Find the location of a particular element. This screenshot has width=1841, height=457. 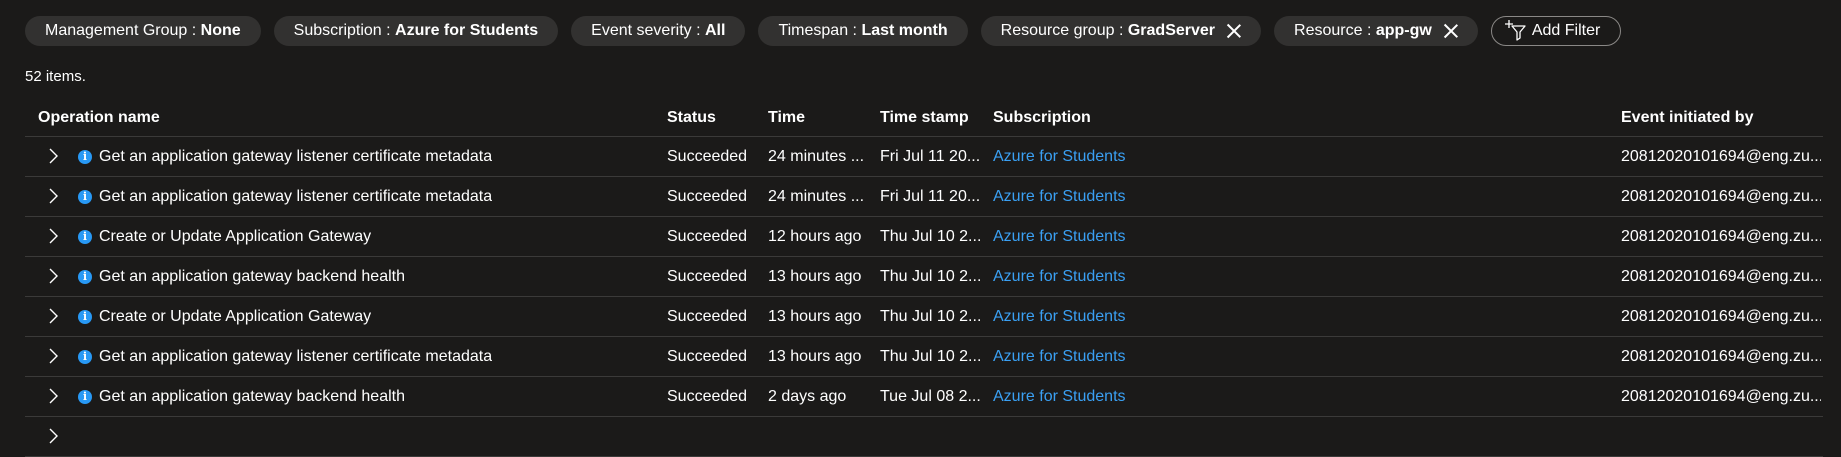

filter-pill: Resource group : GradServer is located at coordinates (1121, 31).